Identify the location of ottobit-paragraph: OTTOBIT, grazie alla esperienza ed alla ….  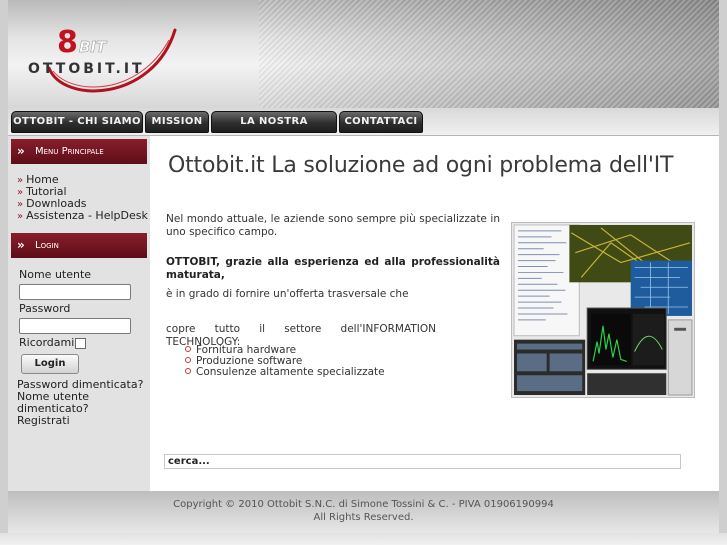
(333, 268).